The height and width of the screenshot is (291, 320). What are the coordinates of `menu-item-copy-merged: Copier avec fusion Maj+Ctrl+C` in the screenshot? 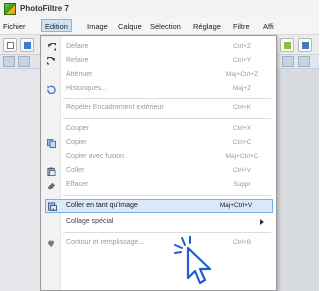 It's located at (158, 157).